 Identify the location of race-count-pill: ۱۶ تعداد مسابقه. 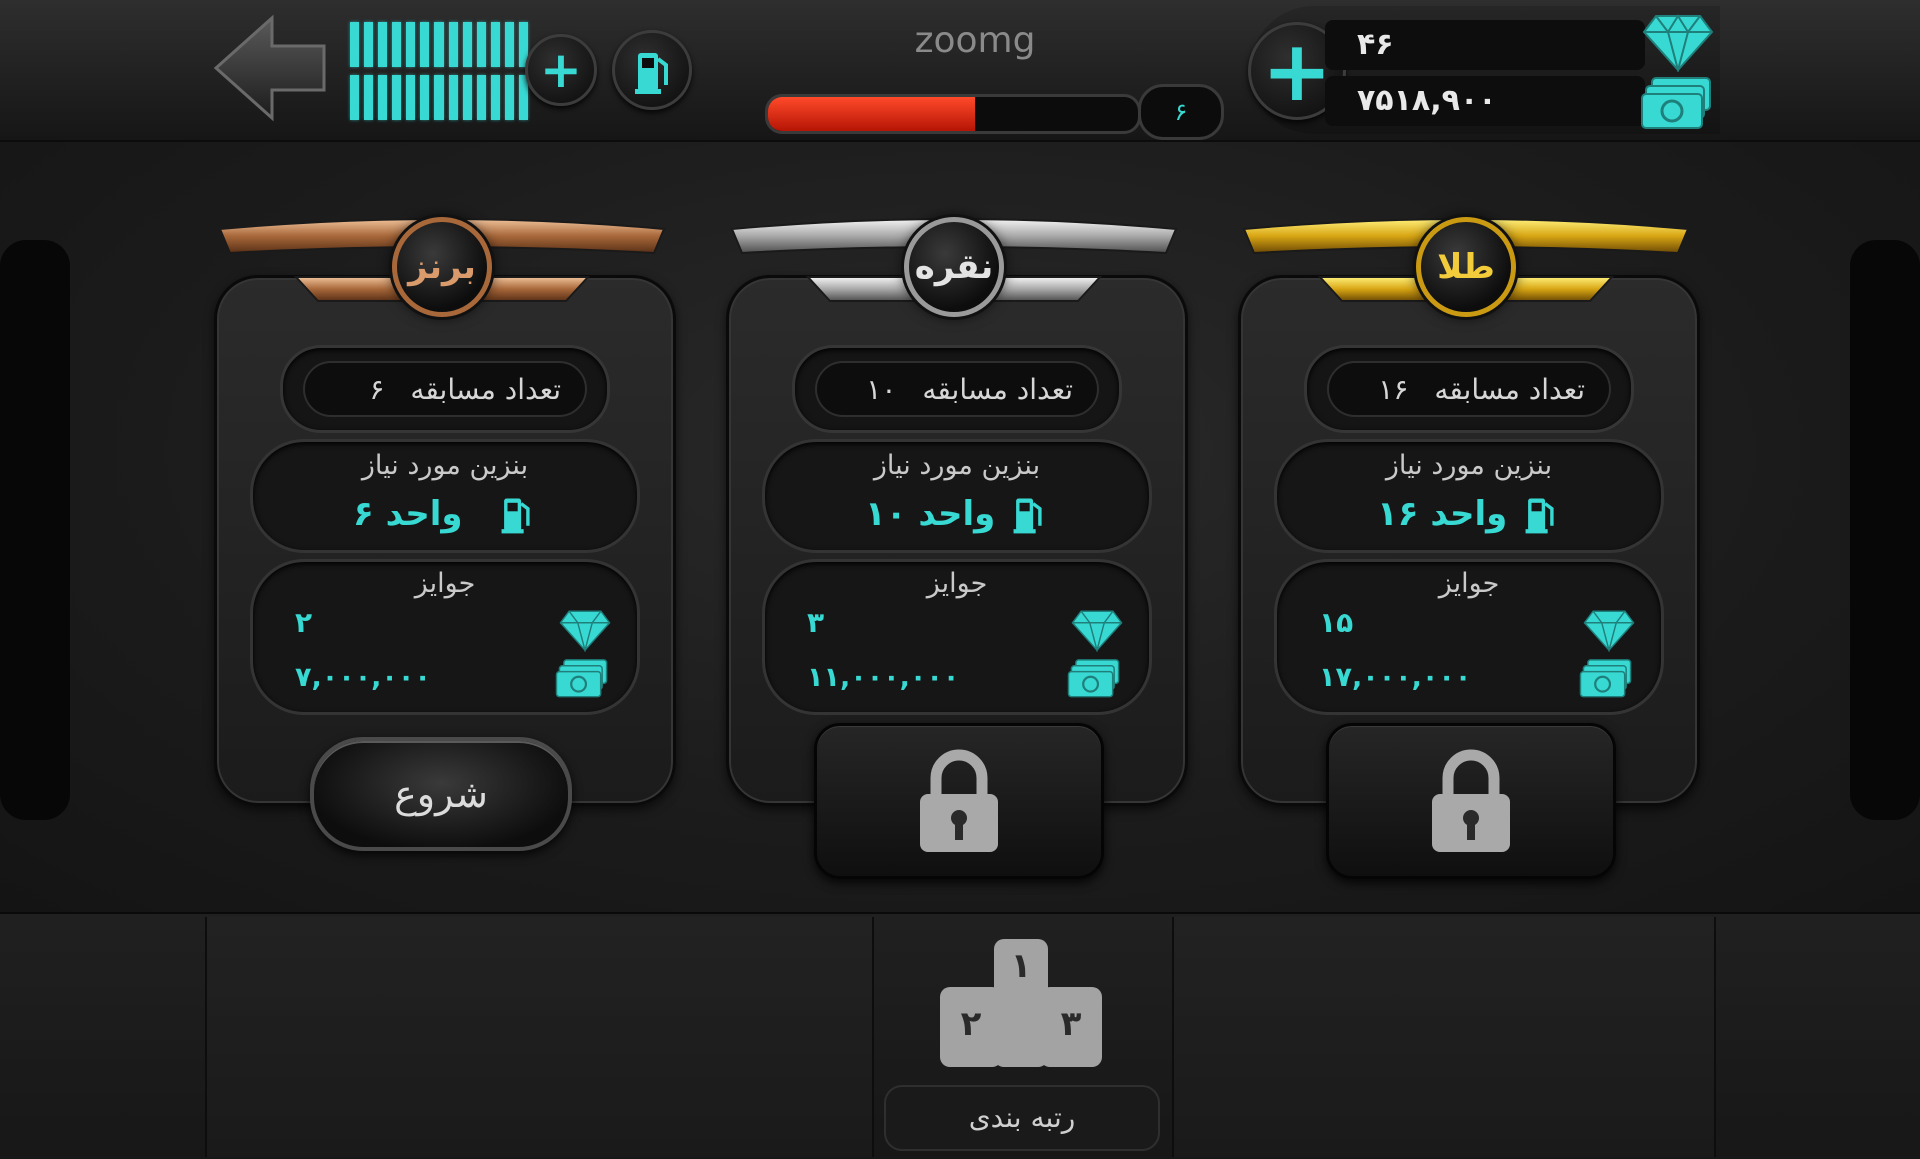
(1469, 389).